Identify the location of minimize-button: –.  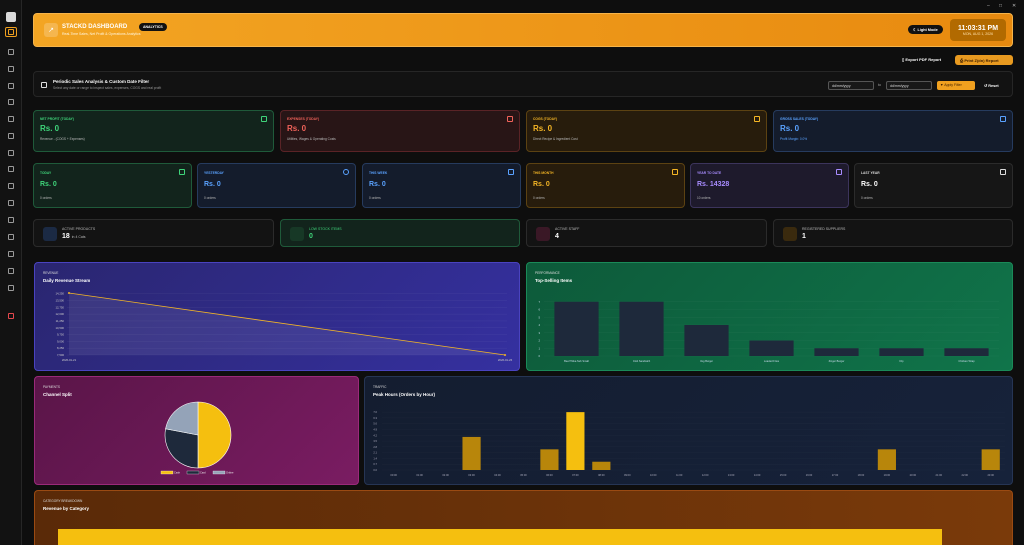
(988, 6).